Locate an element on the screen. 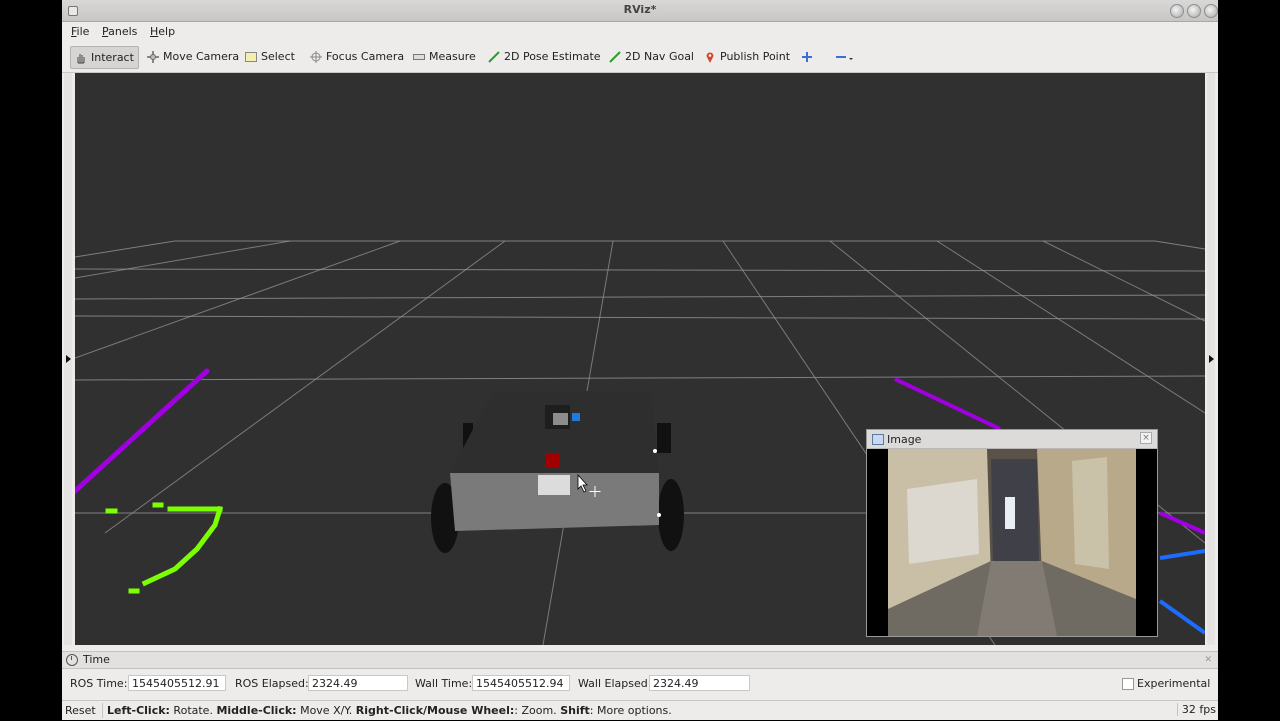 This screenshot has height=721, width=1280. wall-elapsed-label: Wall Elapsed: is located at coordinates (615, 683).